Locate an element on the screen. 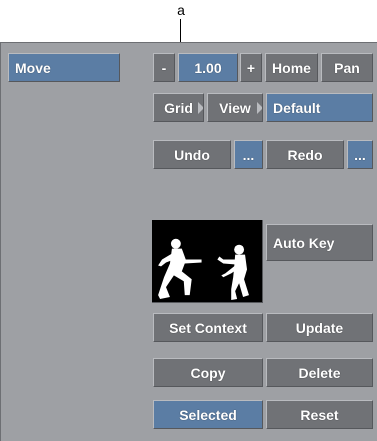  undo-button: Undo is located at coordinates (192, 154).